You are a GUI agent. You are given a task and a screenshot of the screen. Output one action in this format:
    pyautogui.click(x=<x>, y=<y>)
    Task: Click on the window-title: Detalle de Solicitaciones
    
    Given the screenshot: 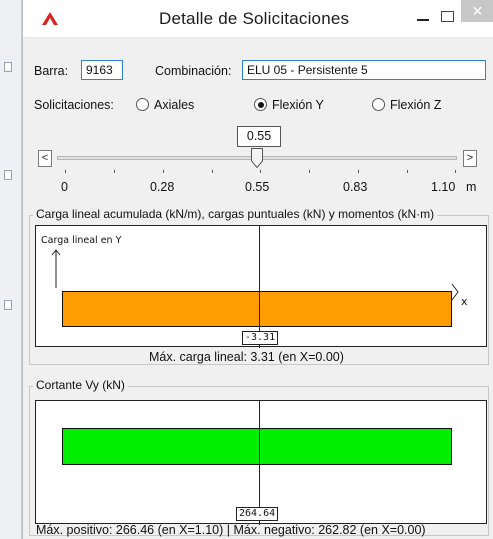 What is the action you would take?
    pyautogui.click(x=254, y=18)
    